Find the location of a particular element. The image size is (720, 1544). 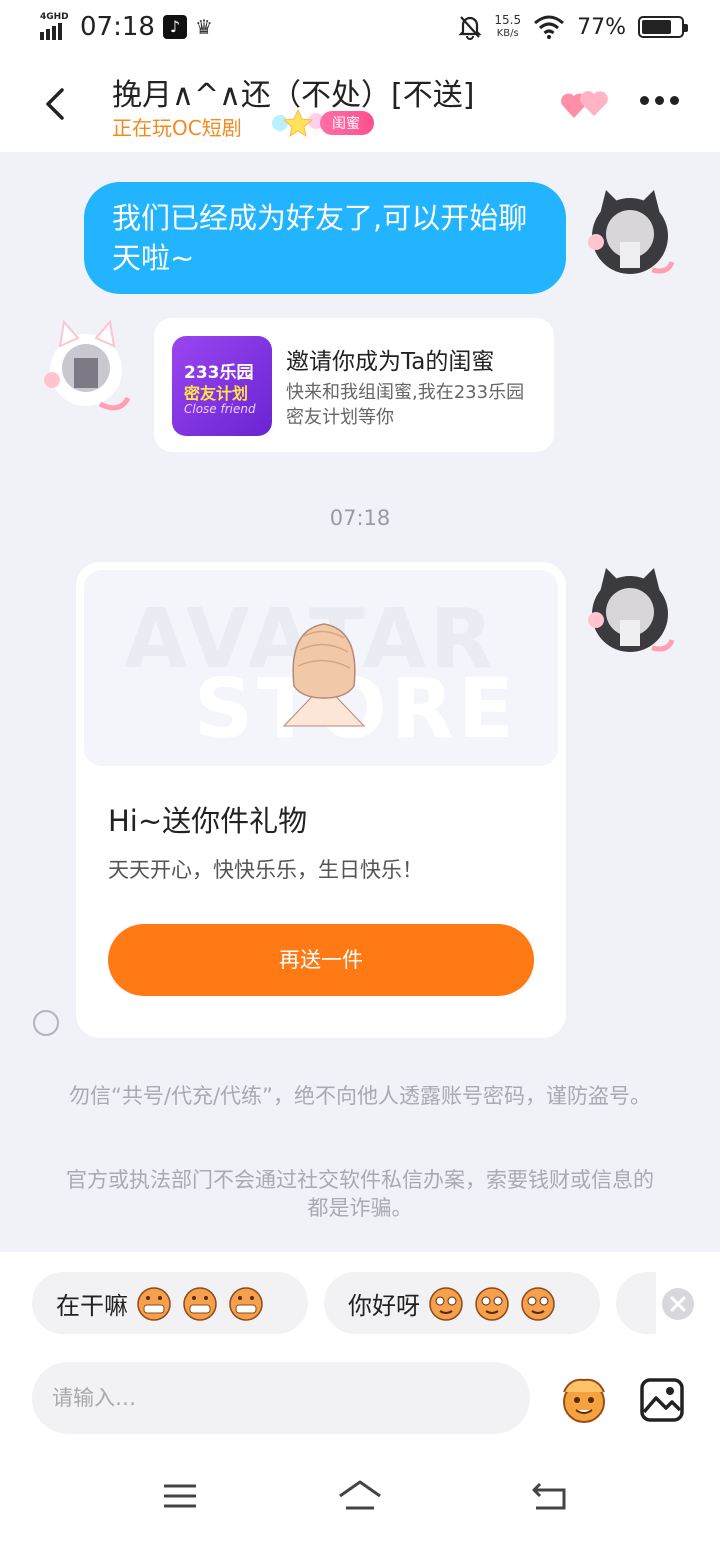

back-nav-icon is located at coordinates (550, 1496).